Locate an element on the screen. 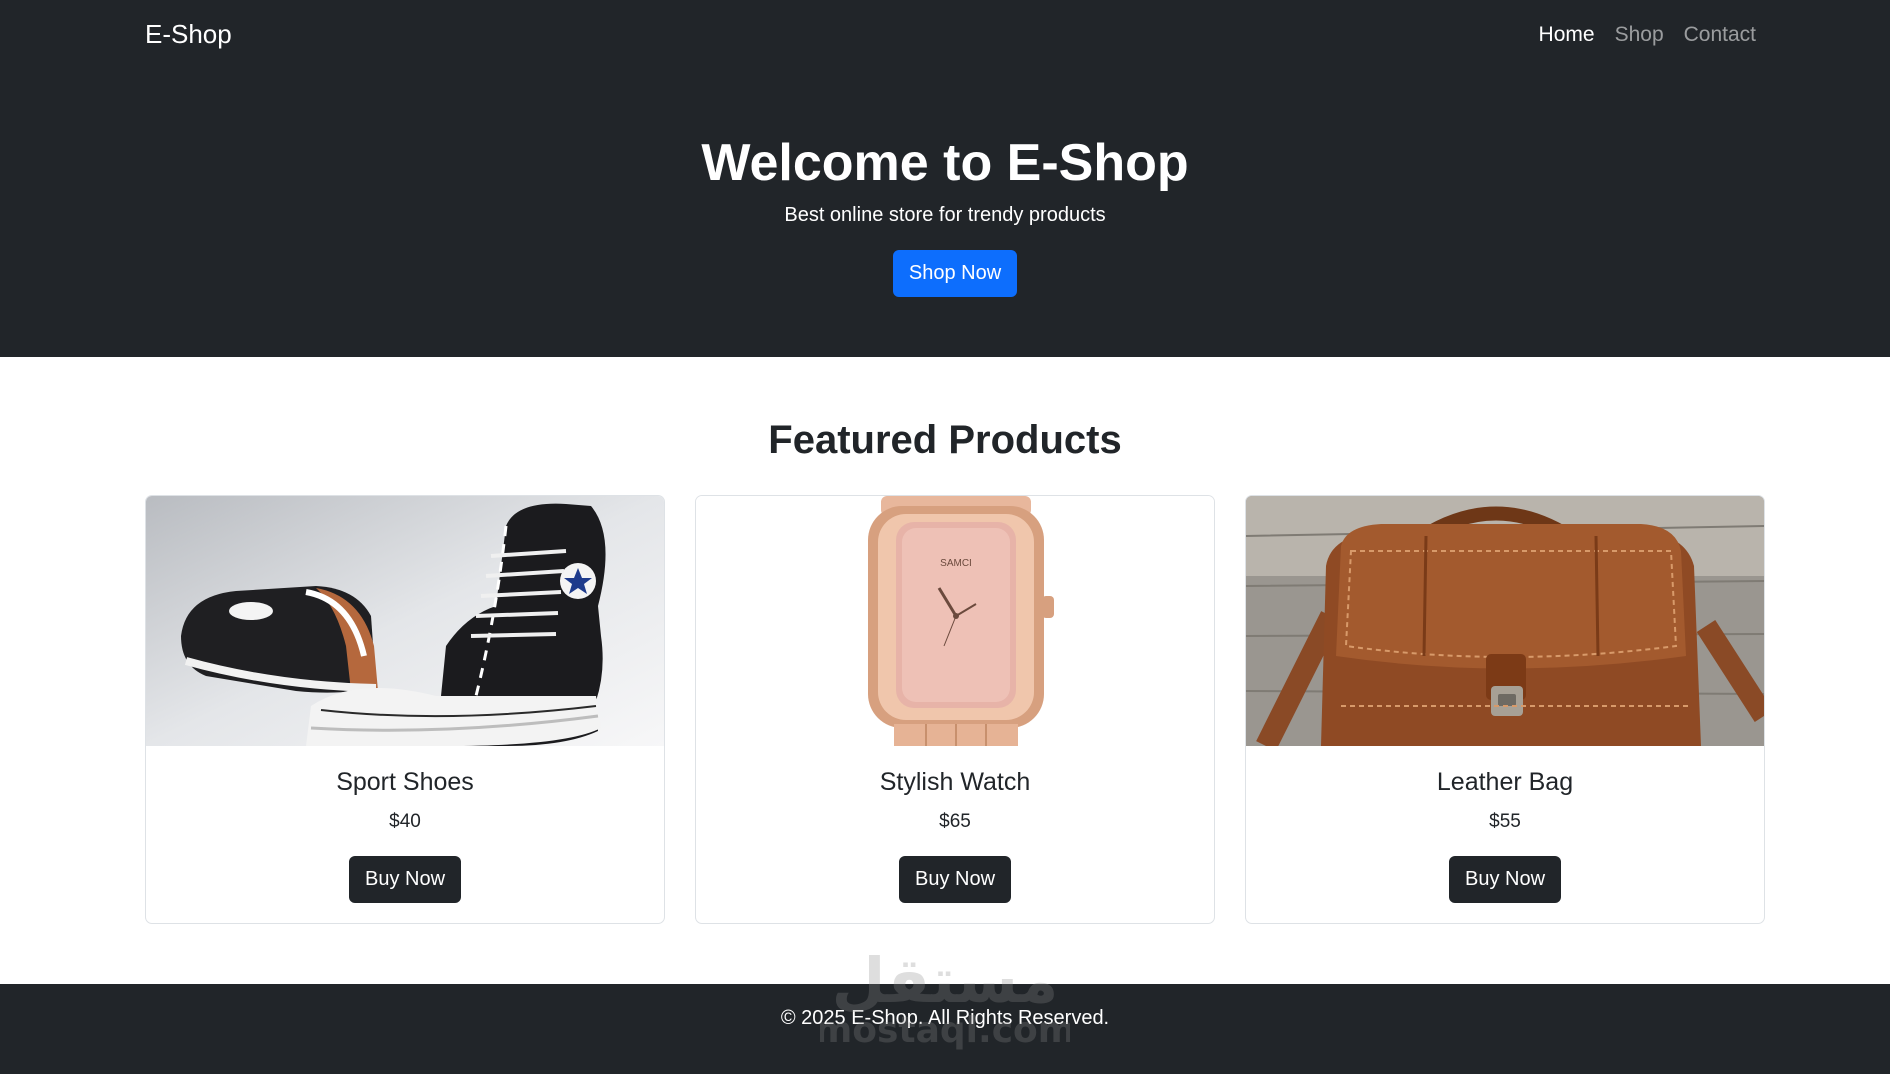 The image size is (1890, 1074). svg-text: SAMCI is located at coordinates (956, 563).